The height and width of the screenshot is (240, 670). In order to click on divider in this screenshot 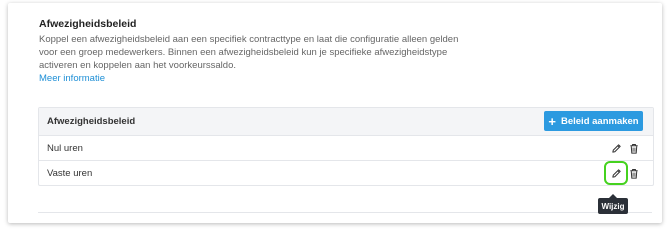, I will do `click(345, 212)`.